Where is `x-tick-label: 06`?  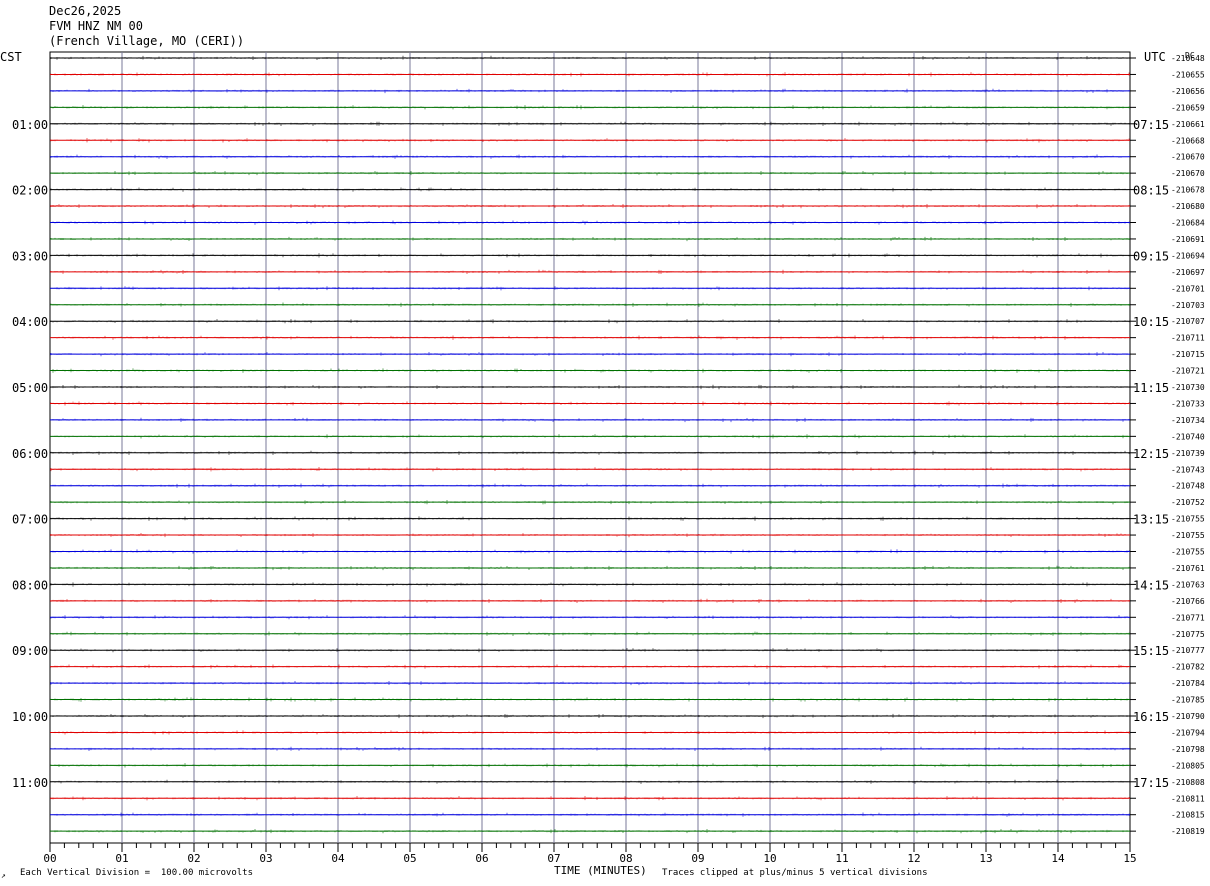
x-tick-label: 06 is located at coordinates (481, 858).